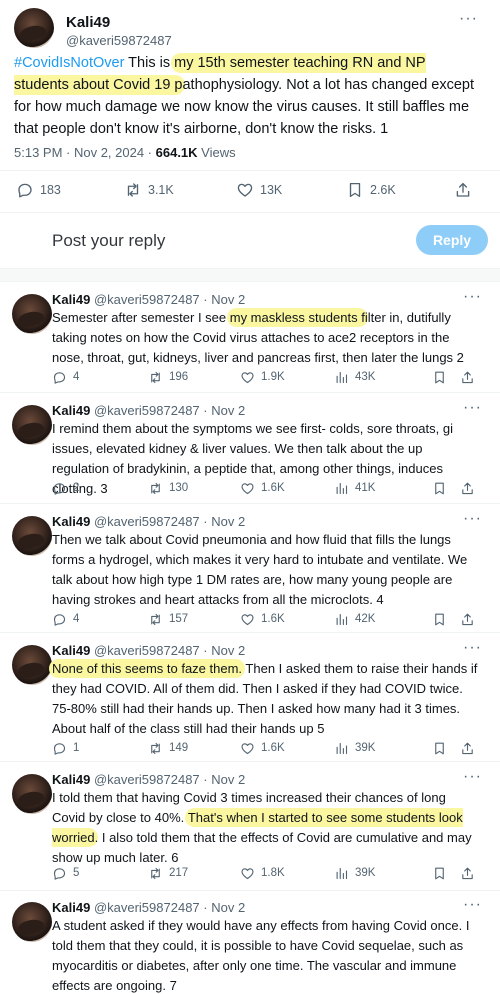 This screenshot has width=500, height=994. I want to click on repost-count: 217, so click(179, 873).